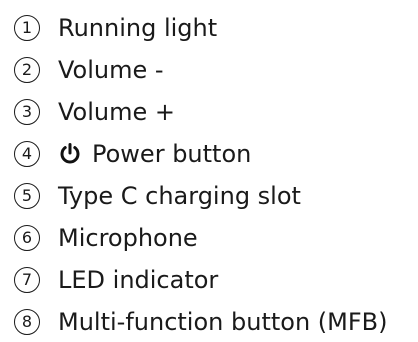 This screenshot has width=418, height=342. Describe the element at coordinates (172, 154) in the screenshot. I see `item-label: Power button` at that location.